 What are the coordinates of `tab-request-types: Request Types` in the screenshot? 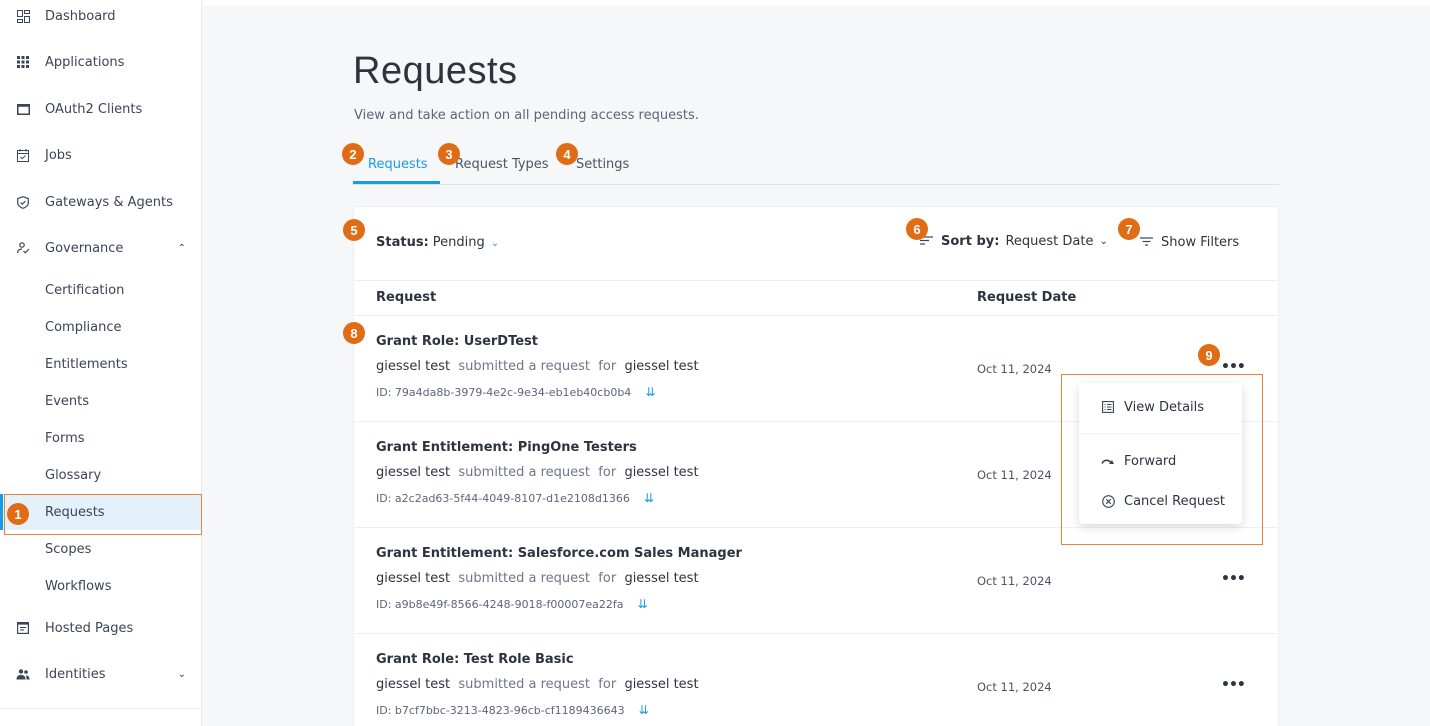 It's located at (502, 164).